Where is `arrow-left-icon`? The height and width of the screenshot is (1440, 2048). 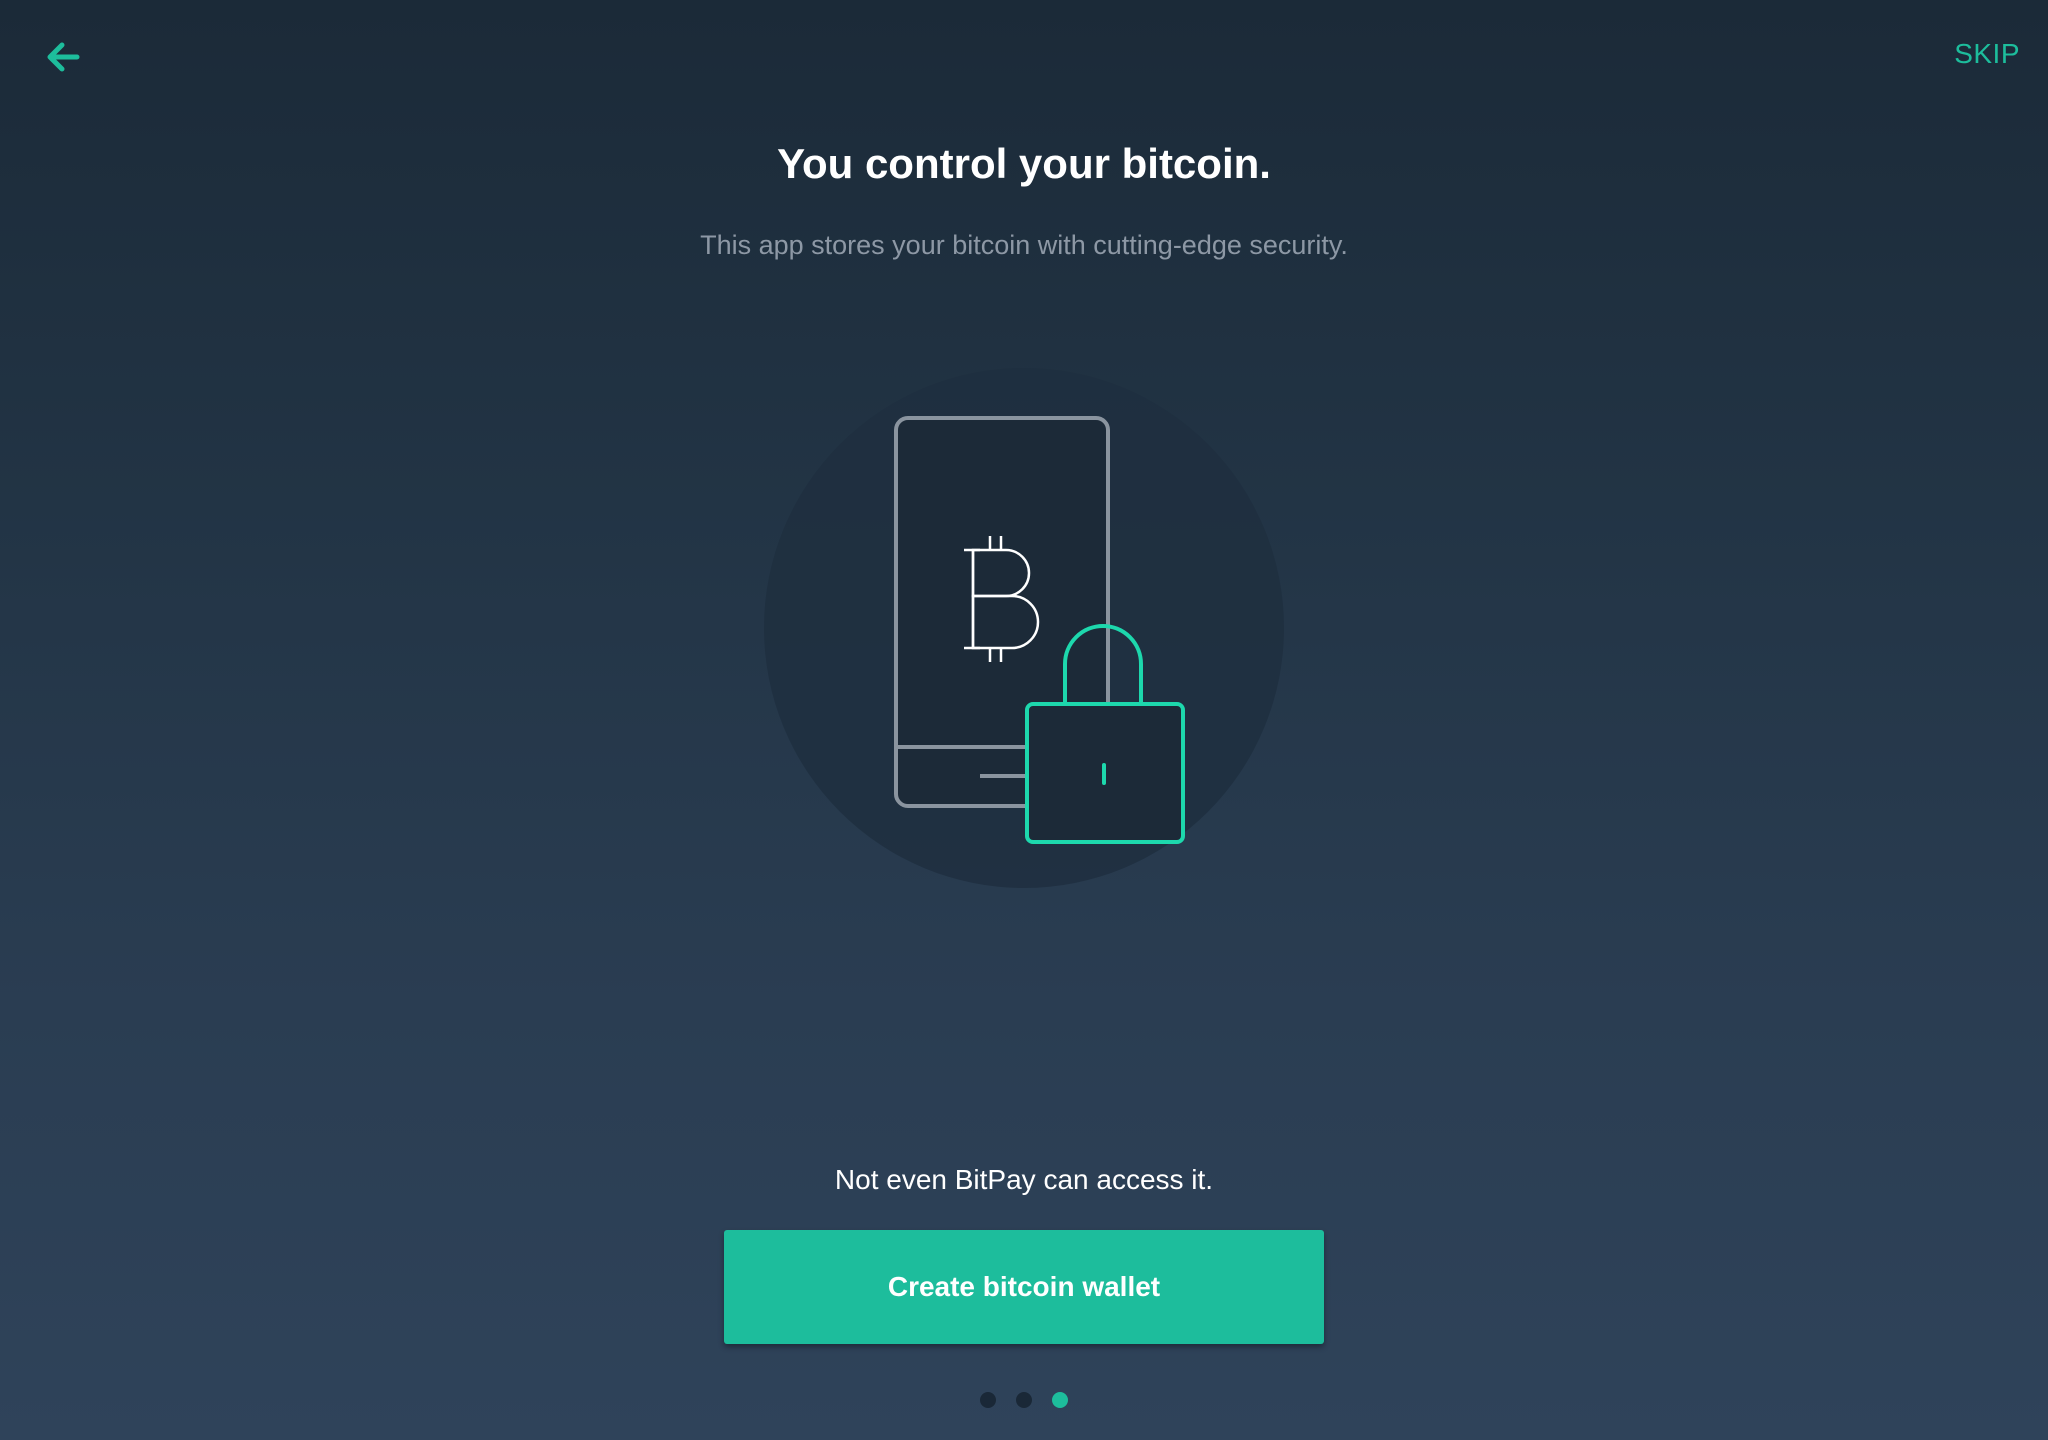 arrow-left-icon is located at coordinates (63, 57).